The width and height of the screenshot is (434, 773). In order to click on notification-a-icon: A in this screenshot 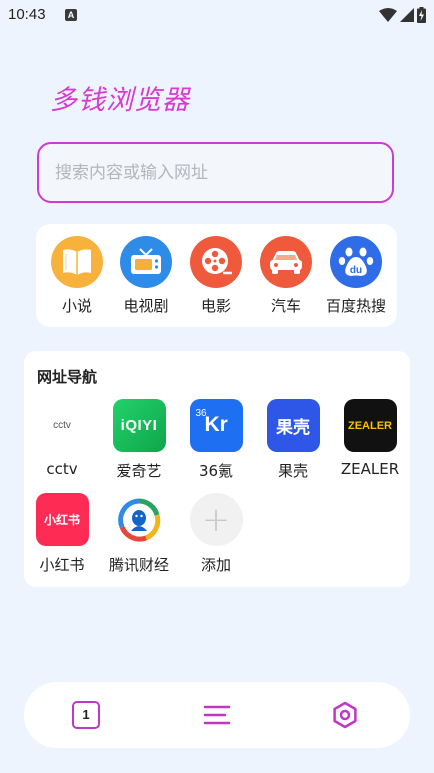, I will do `click(71, 15)`.